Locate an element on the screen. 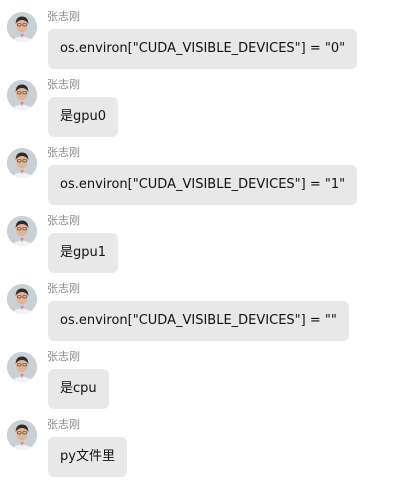 The height and width of the screenshot is (501, 402). chat-message: 张志刚 是gpu1 is located at coordinates (201, 238).